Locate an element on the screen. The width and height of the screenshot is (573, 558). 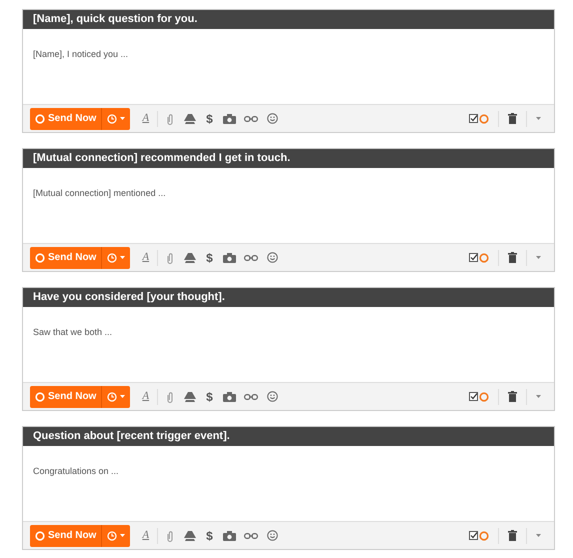
subject-bar: [Mutual connection] recommended I get in touch. is located at coordinates (288, 158).